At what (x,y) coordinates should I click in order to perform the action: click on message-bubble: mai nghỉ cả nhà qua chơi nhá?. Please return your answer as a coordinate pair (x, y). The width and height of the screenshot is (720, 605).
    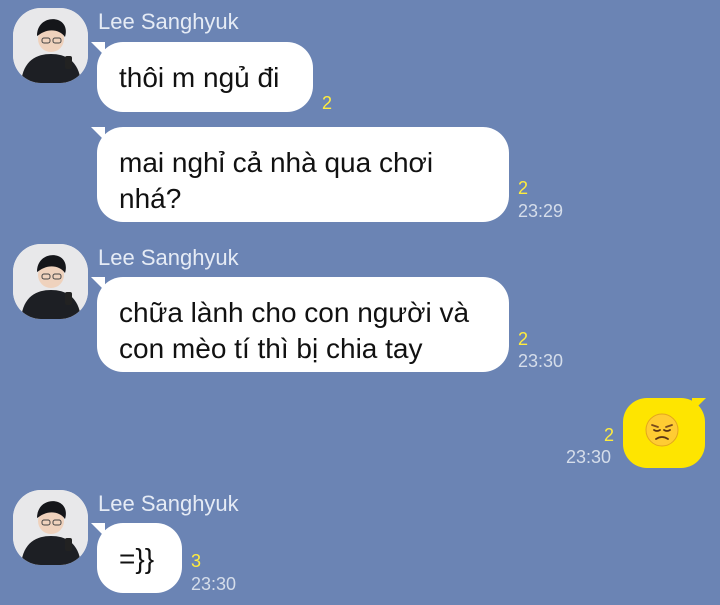
    Looking at the image, I should click on (303, 174).